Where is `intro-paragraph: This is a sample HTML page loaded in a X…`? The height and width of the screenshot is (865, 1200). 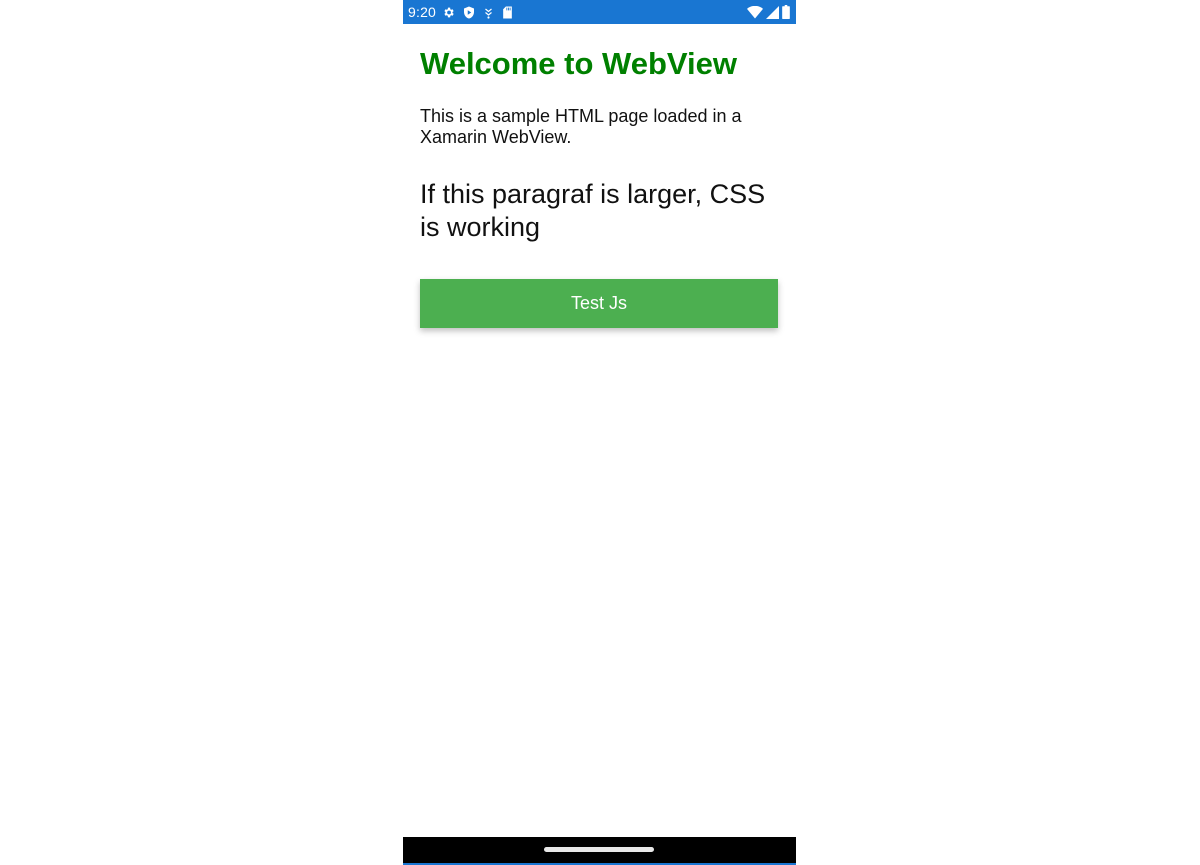
intro-paragraph: This is a sample HTML page loaded in a X… is located at coordinates (581, 126).